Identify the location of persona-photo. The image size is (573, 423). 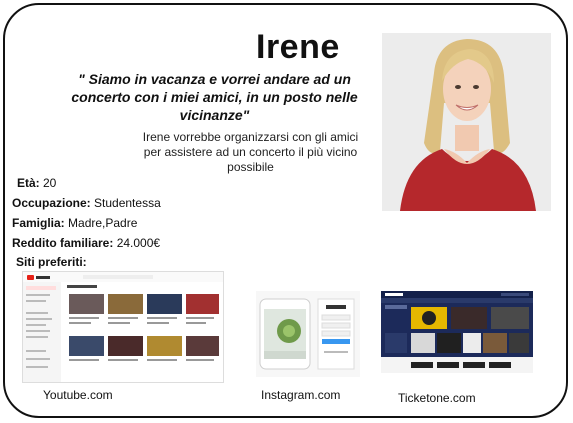
(466, 122).